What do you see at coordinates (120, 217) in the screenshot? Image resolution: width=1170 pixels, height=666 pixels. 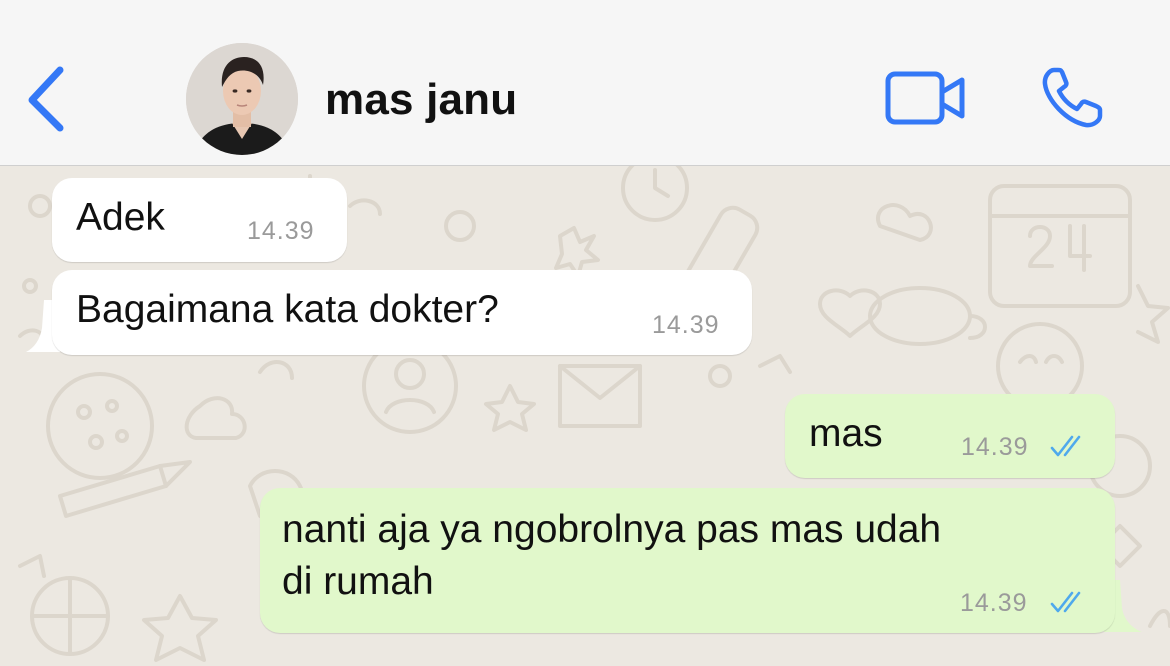 I see `message-text: Adek` at bounding box center [120, 217].